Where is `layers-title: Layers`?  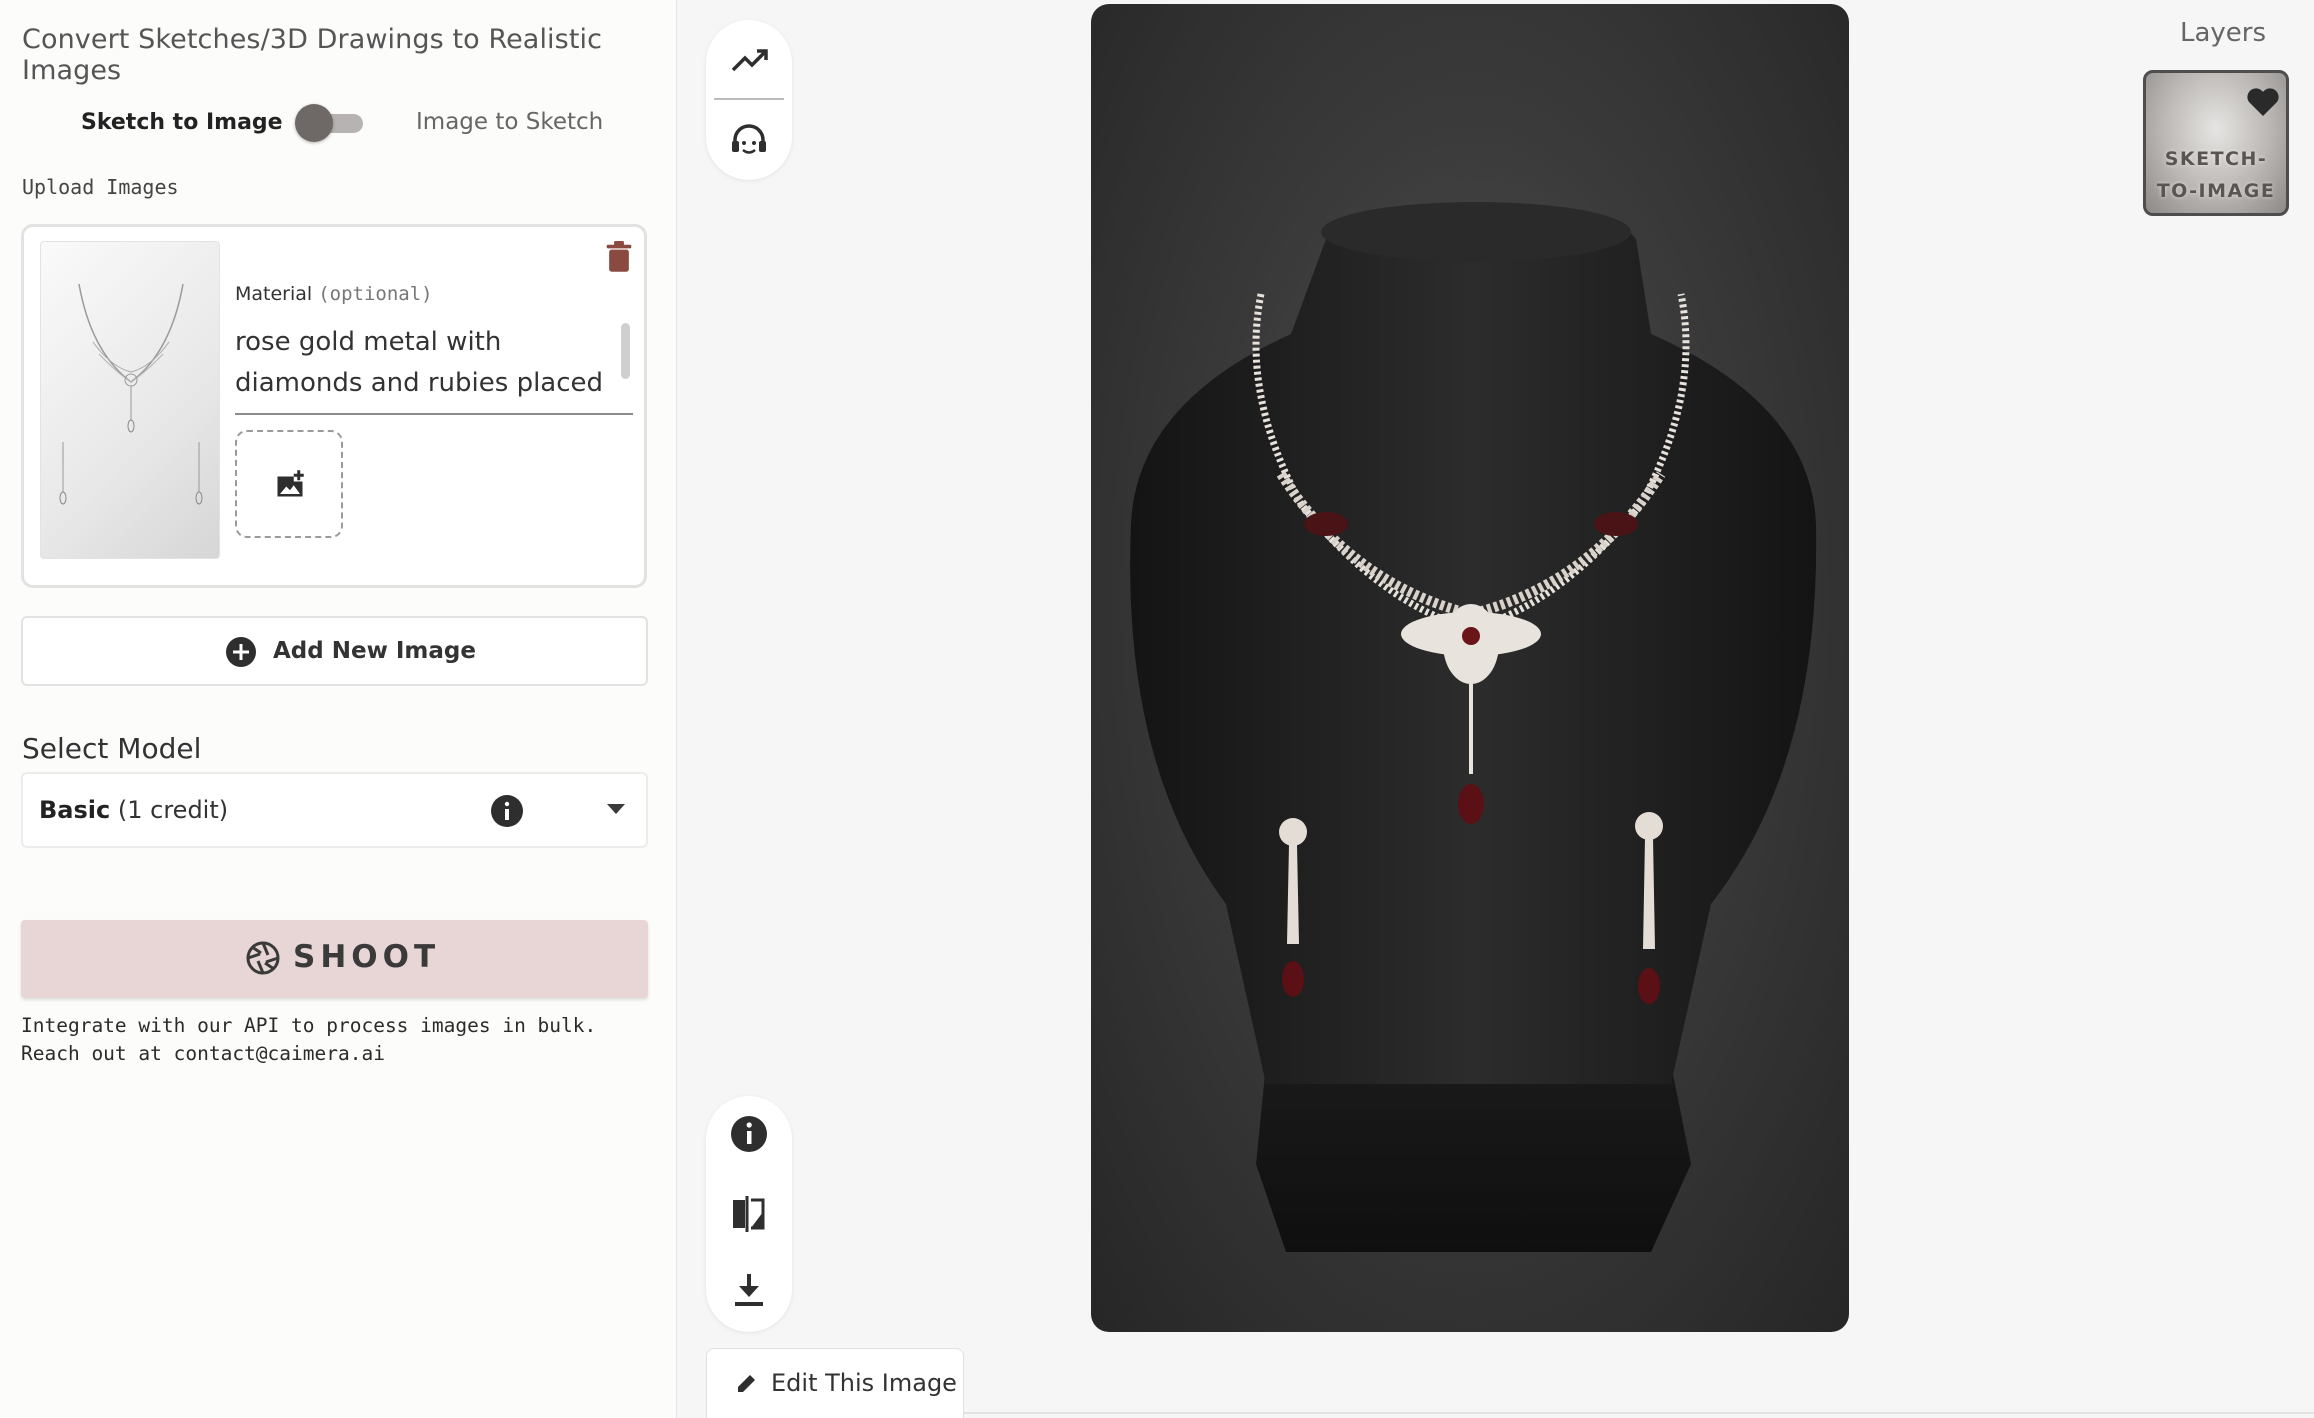
layers-title: Layers is located at coordinates (2223, 33).